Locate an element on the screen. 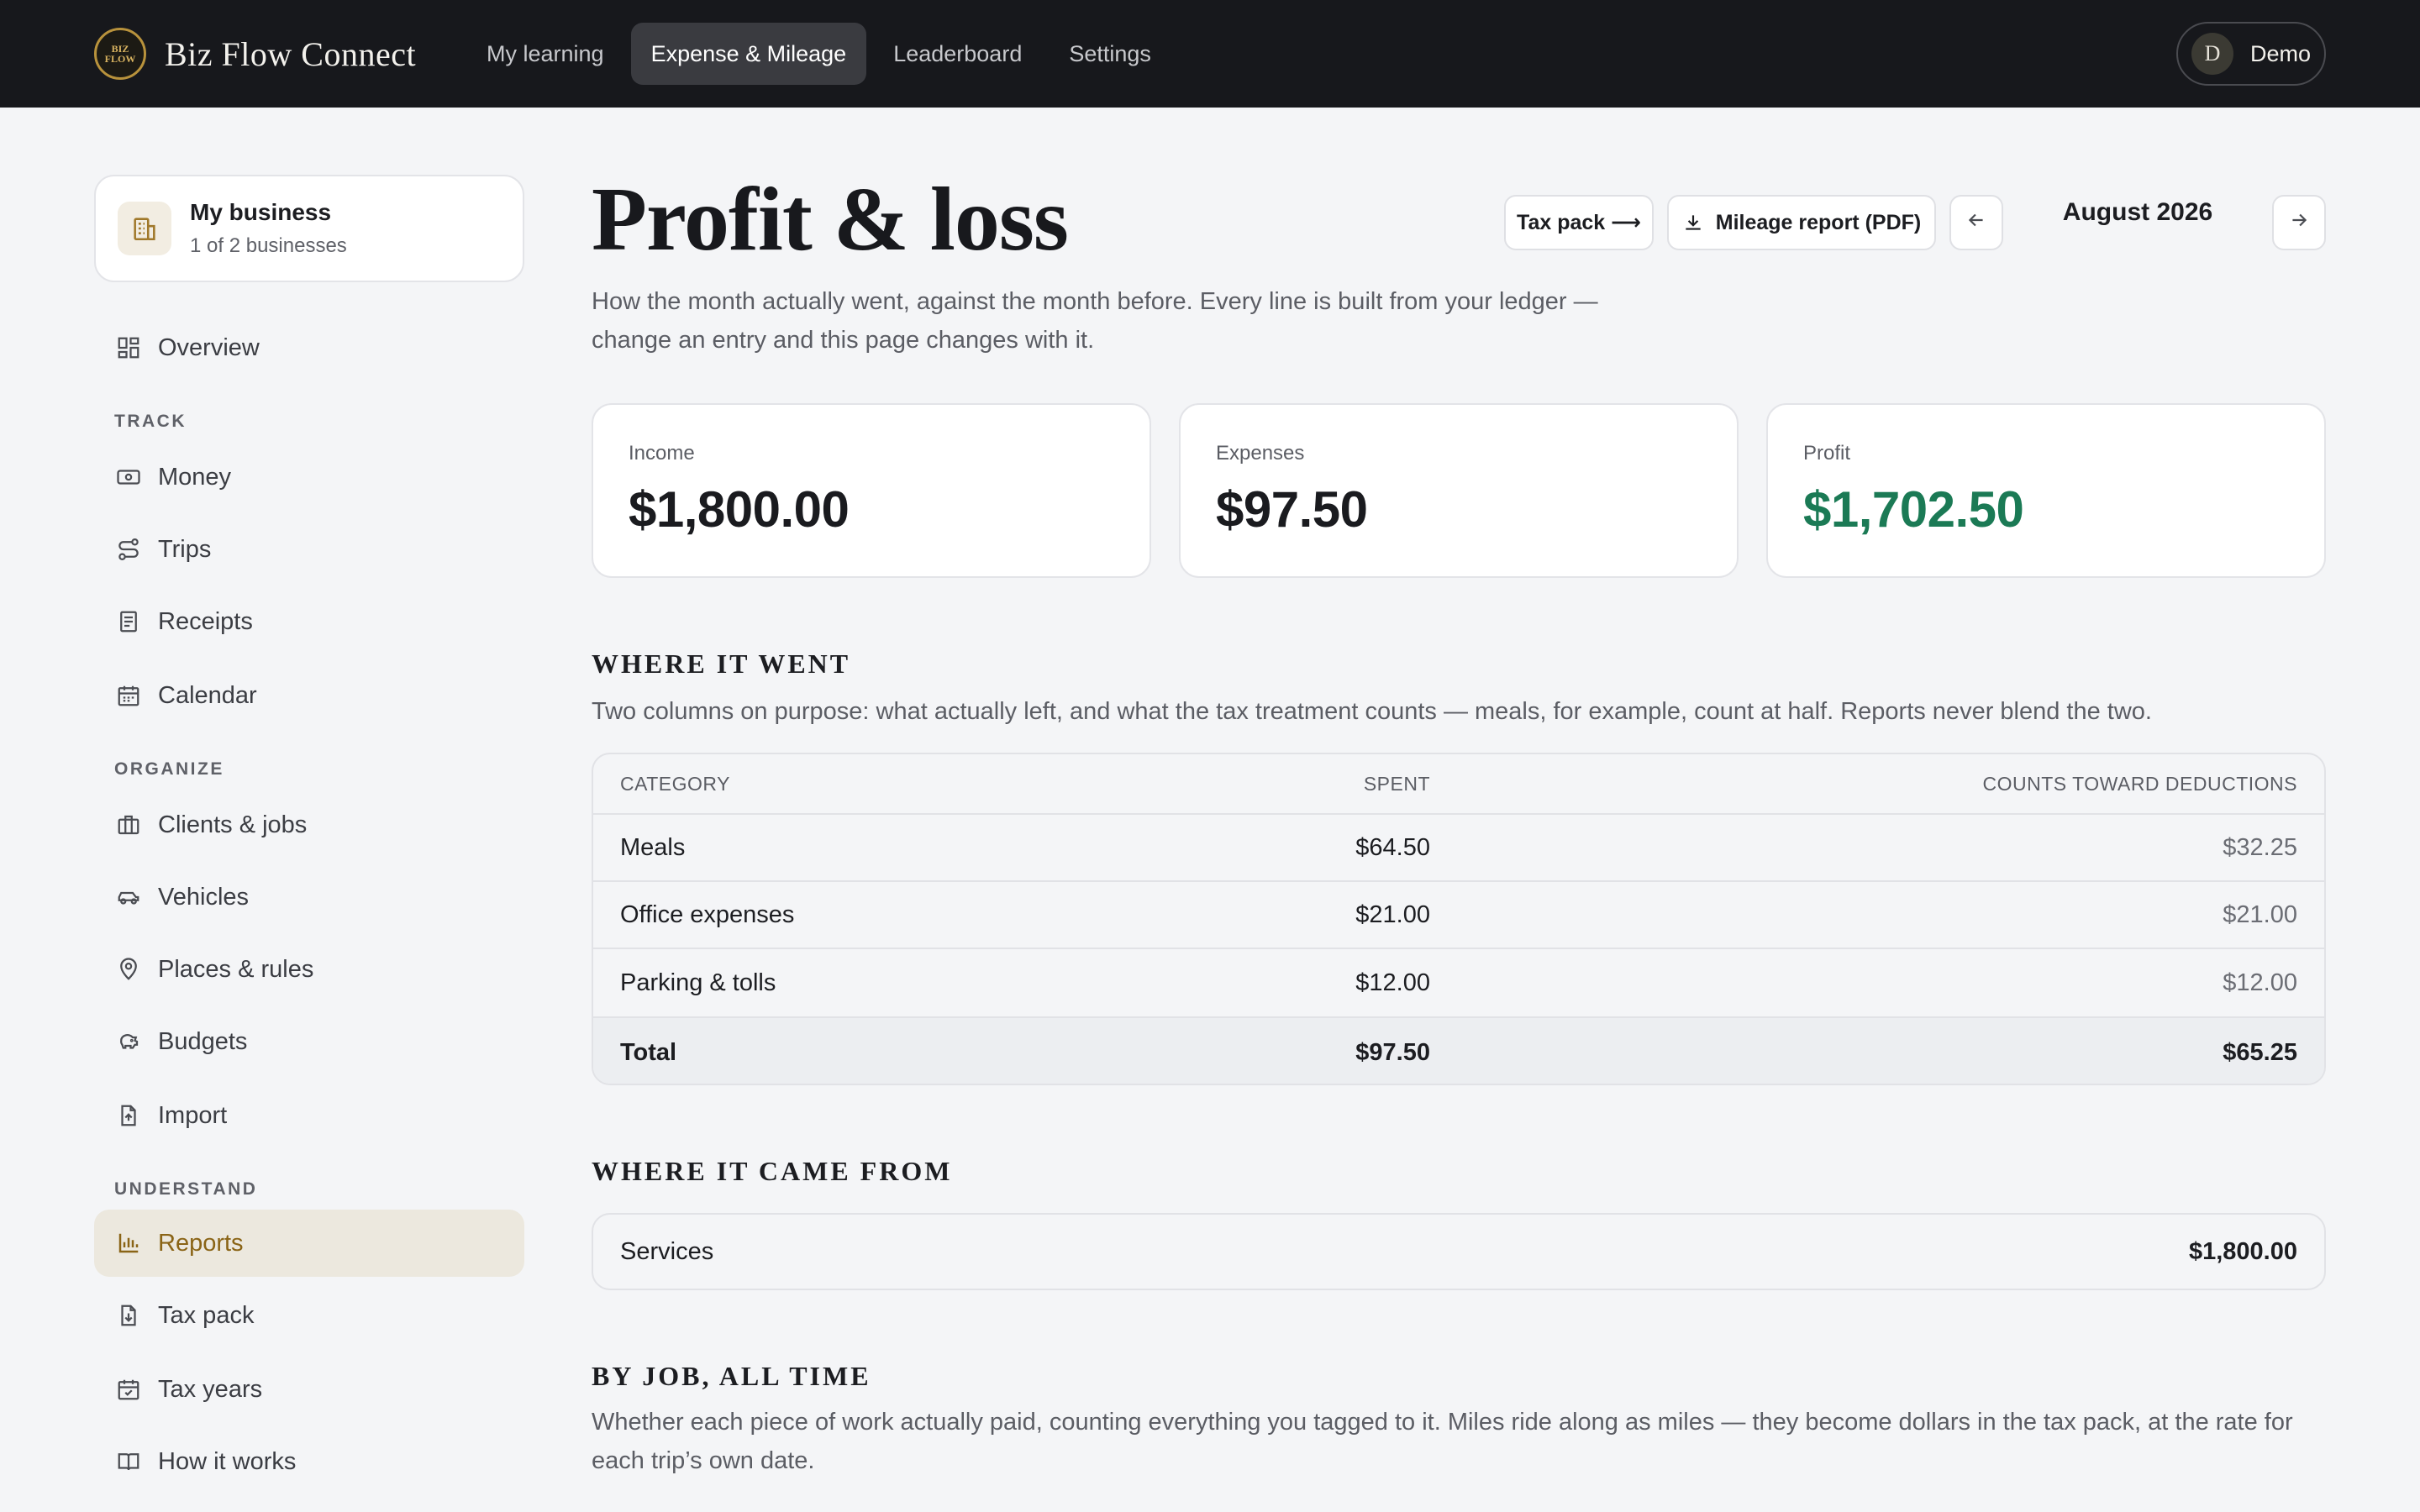 This screenshot has width=2420, height=1512. sidebar-item-label: Vehicles is located at coordinates (204, 897).